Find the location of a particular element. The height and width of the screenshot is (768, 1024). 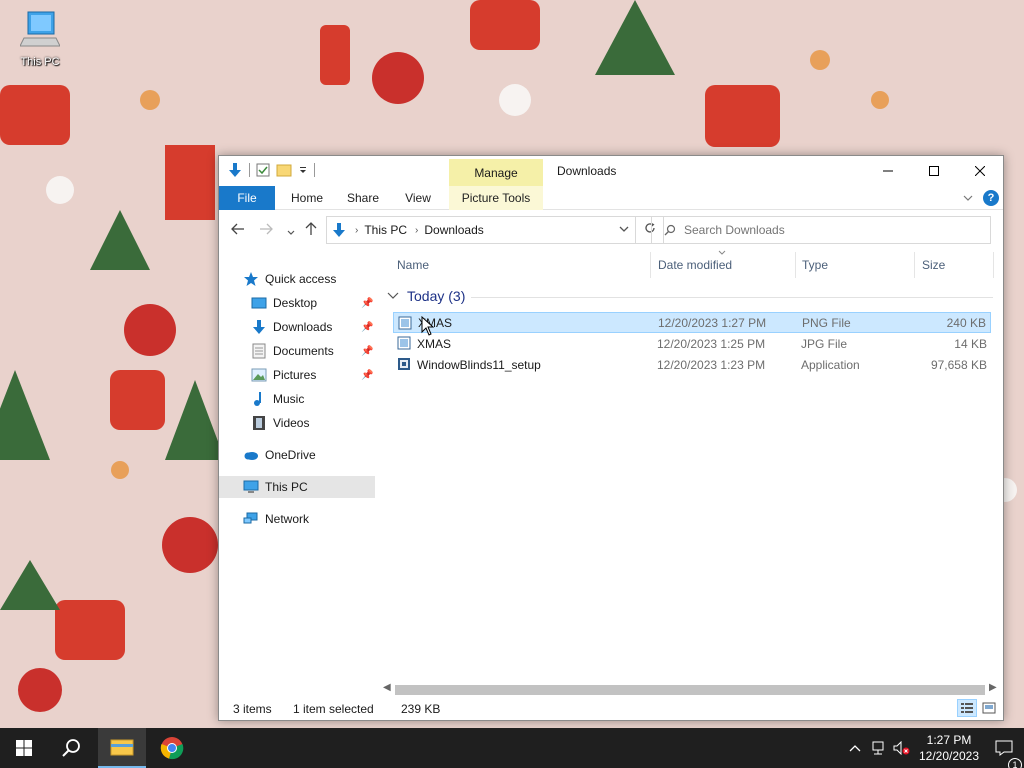

taskbar: 1:27 PM 12/20/2023 1 is located at coordinates (512, 748).